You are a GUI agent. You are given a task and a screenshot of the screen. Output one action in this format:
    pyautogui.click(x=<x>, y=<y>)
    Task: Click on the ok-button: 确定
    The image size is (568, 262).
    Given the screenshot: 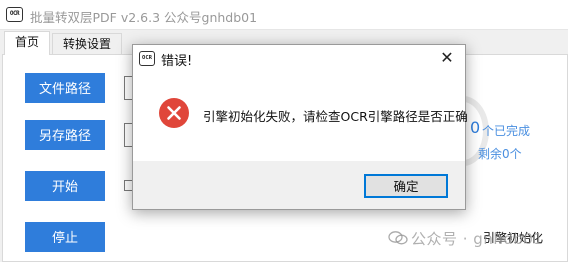 What is the action you would take?
    pyautogui.click(x=406, y=186)
    